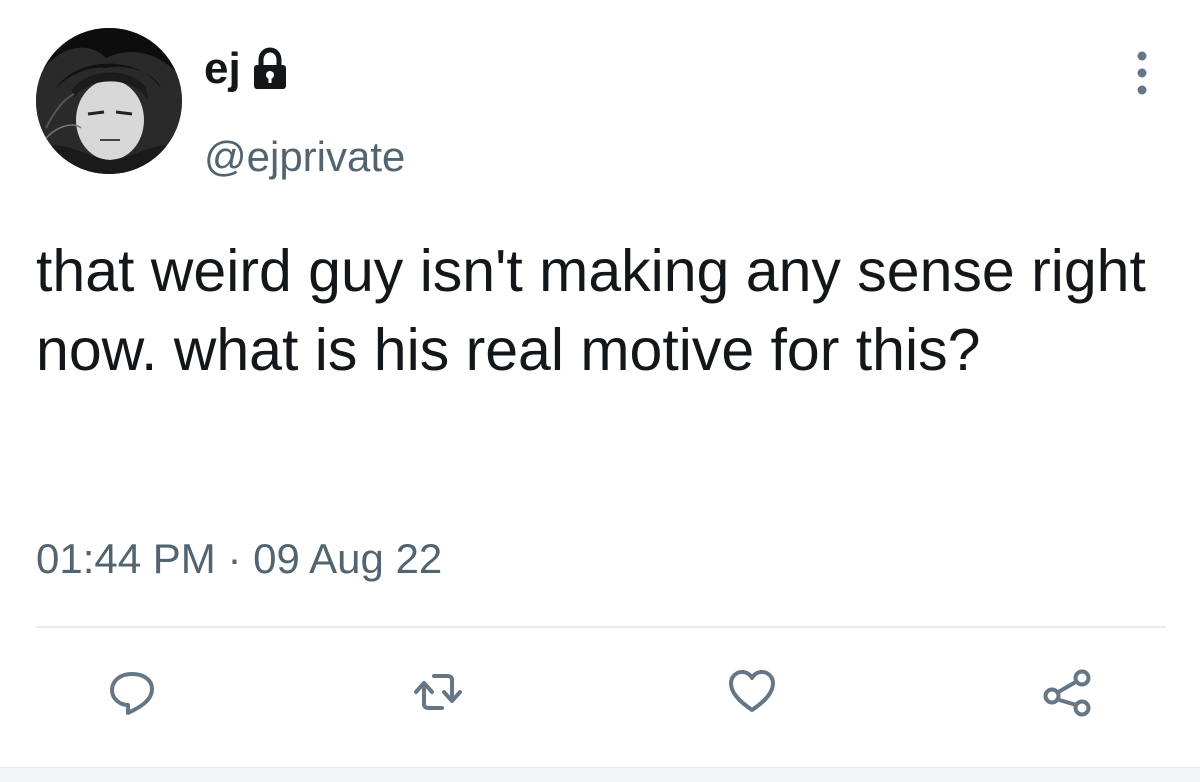  Describe the element at coordinates (222, 69) in the screenshot. I see `author-display-name: ej` at that location.